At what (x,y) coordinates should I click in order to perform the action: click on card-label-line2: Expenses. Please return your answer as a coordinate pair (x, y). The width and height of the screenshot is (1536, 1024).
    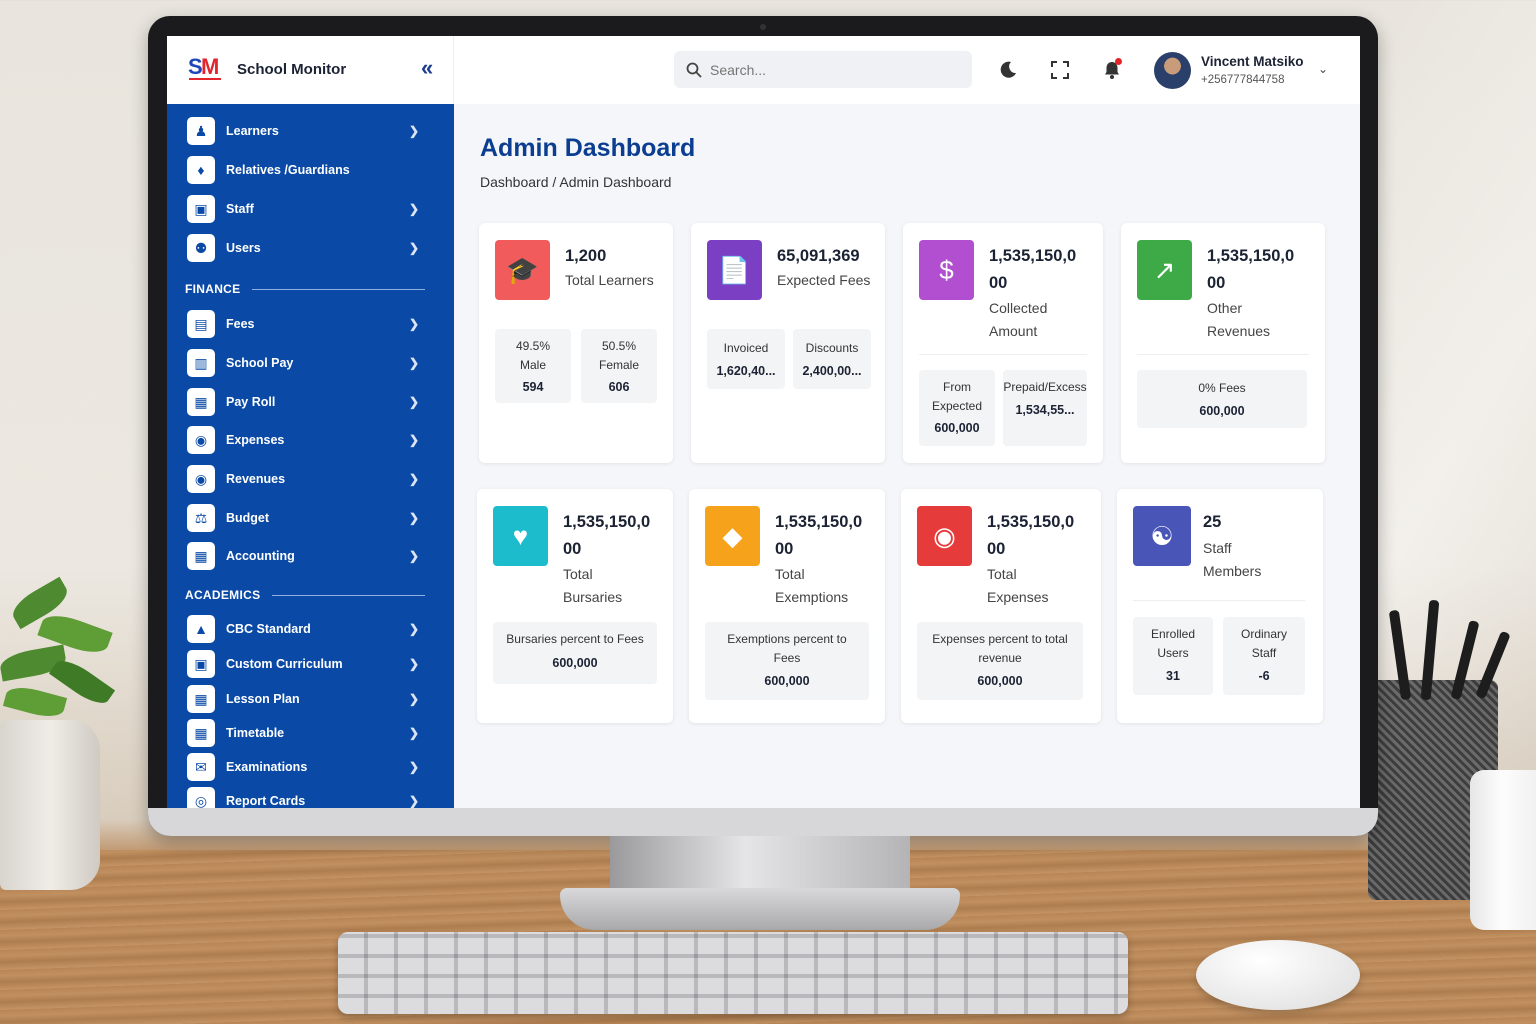
    Looking at the image, I should click on (1018, 597).